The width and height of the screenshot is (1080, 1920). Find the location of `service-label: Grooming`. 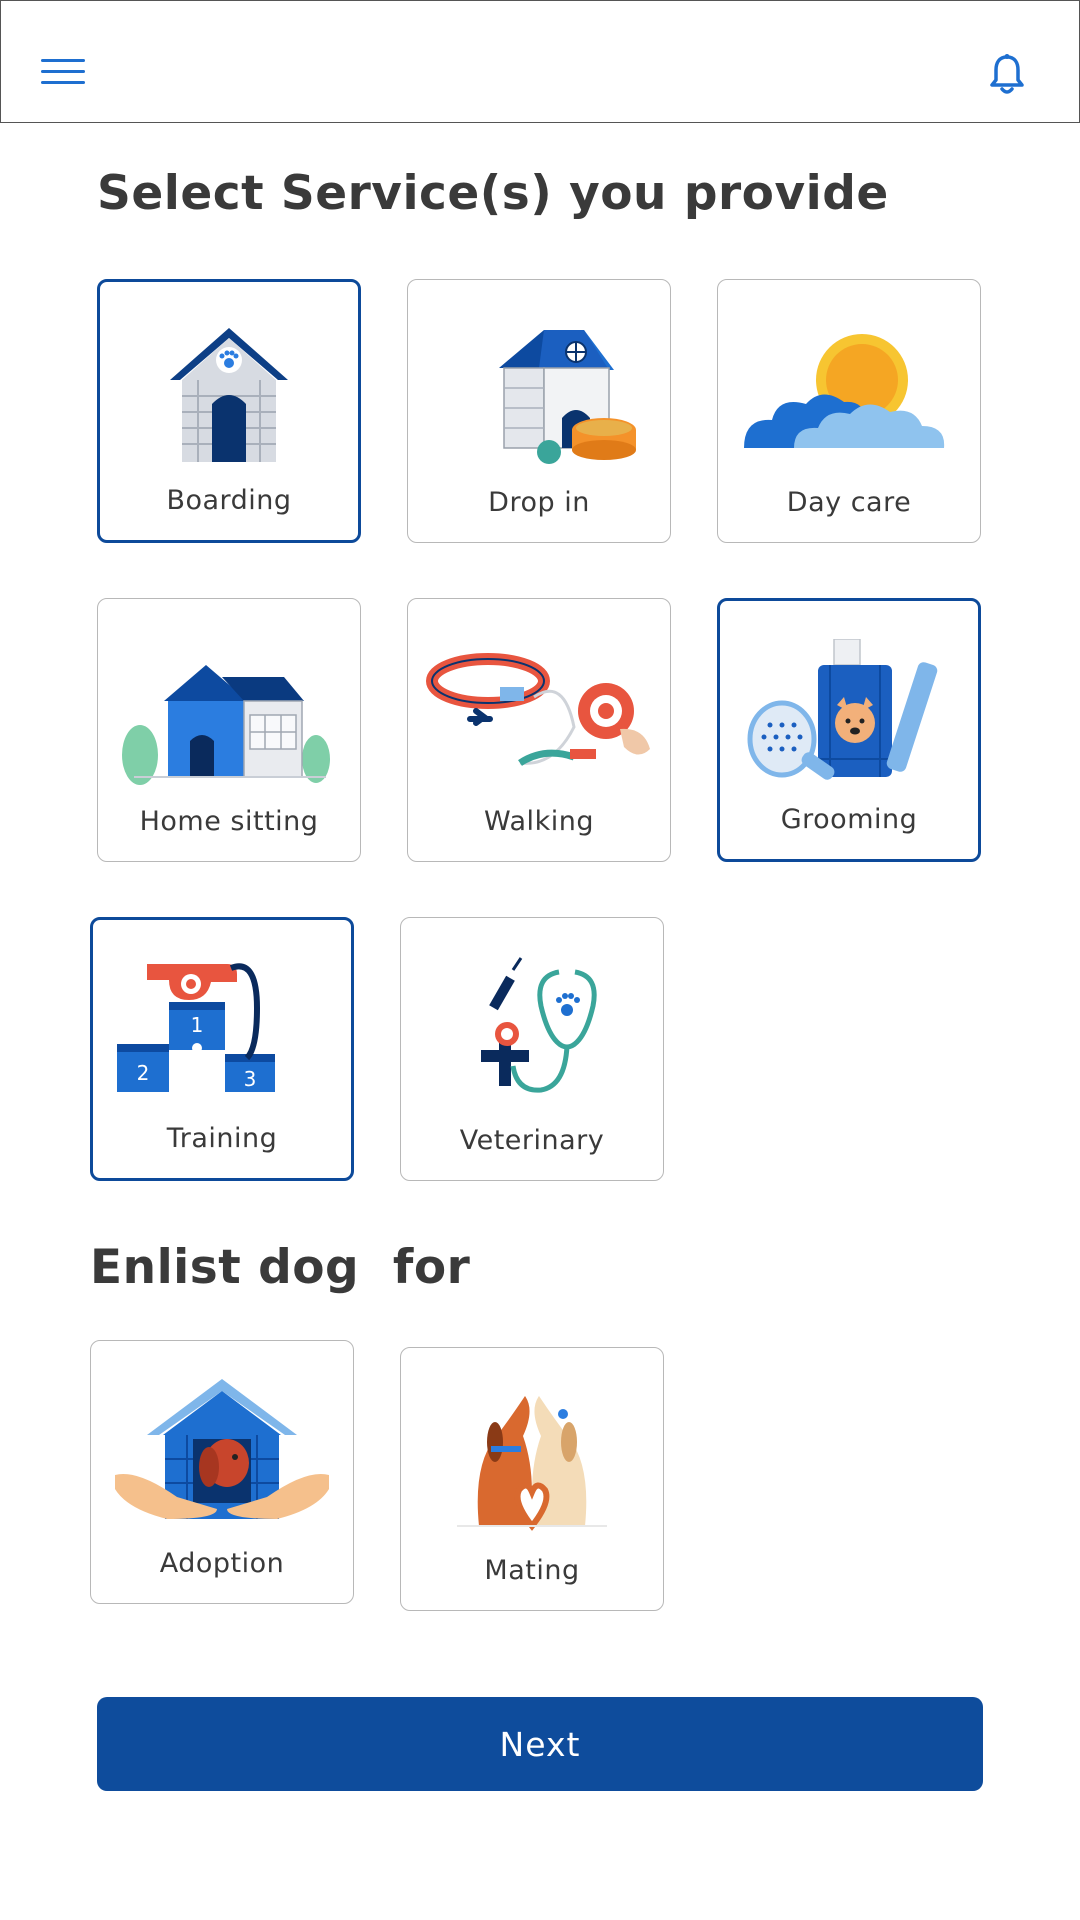

service-label: Grooming is located at coordinates (849, 819).